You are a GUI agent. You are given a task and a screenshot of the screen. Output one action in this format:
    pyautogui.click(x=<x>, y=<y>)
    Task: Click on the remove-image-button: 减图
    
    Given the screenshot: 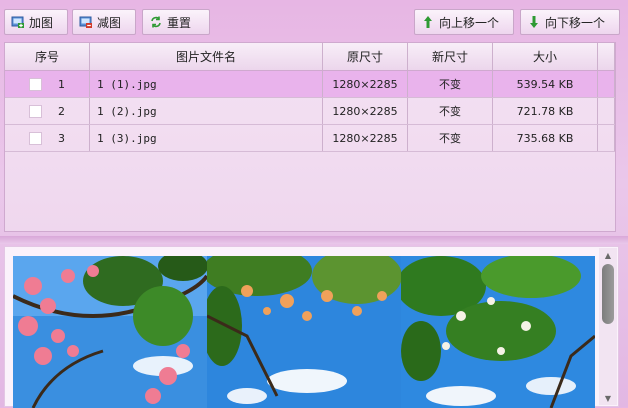 What is the action you would take?
    pyautogui.click(x=104, y=22)
    